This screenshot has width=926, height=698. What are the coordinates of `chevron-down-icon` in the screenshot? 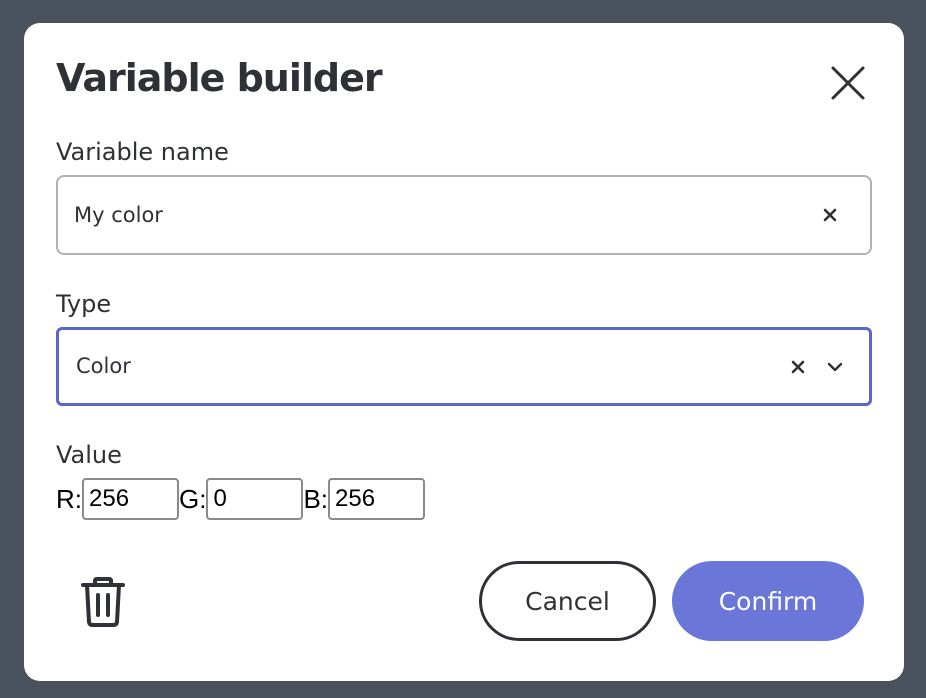 It's located at (835, 367).